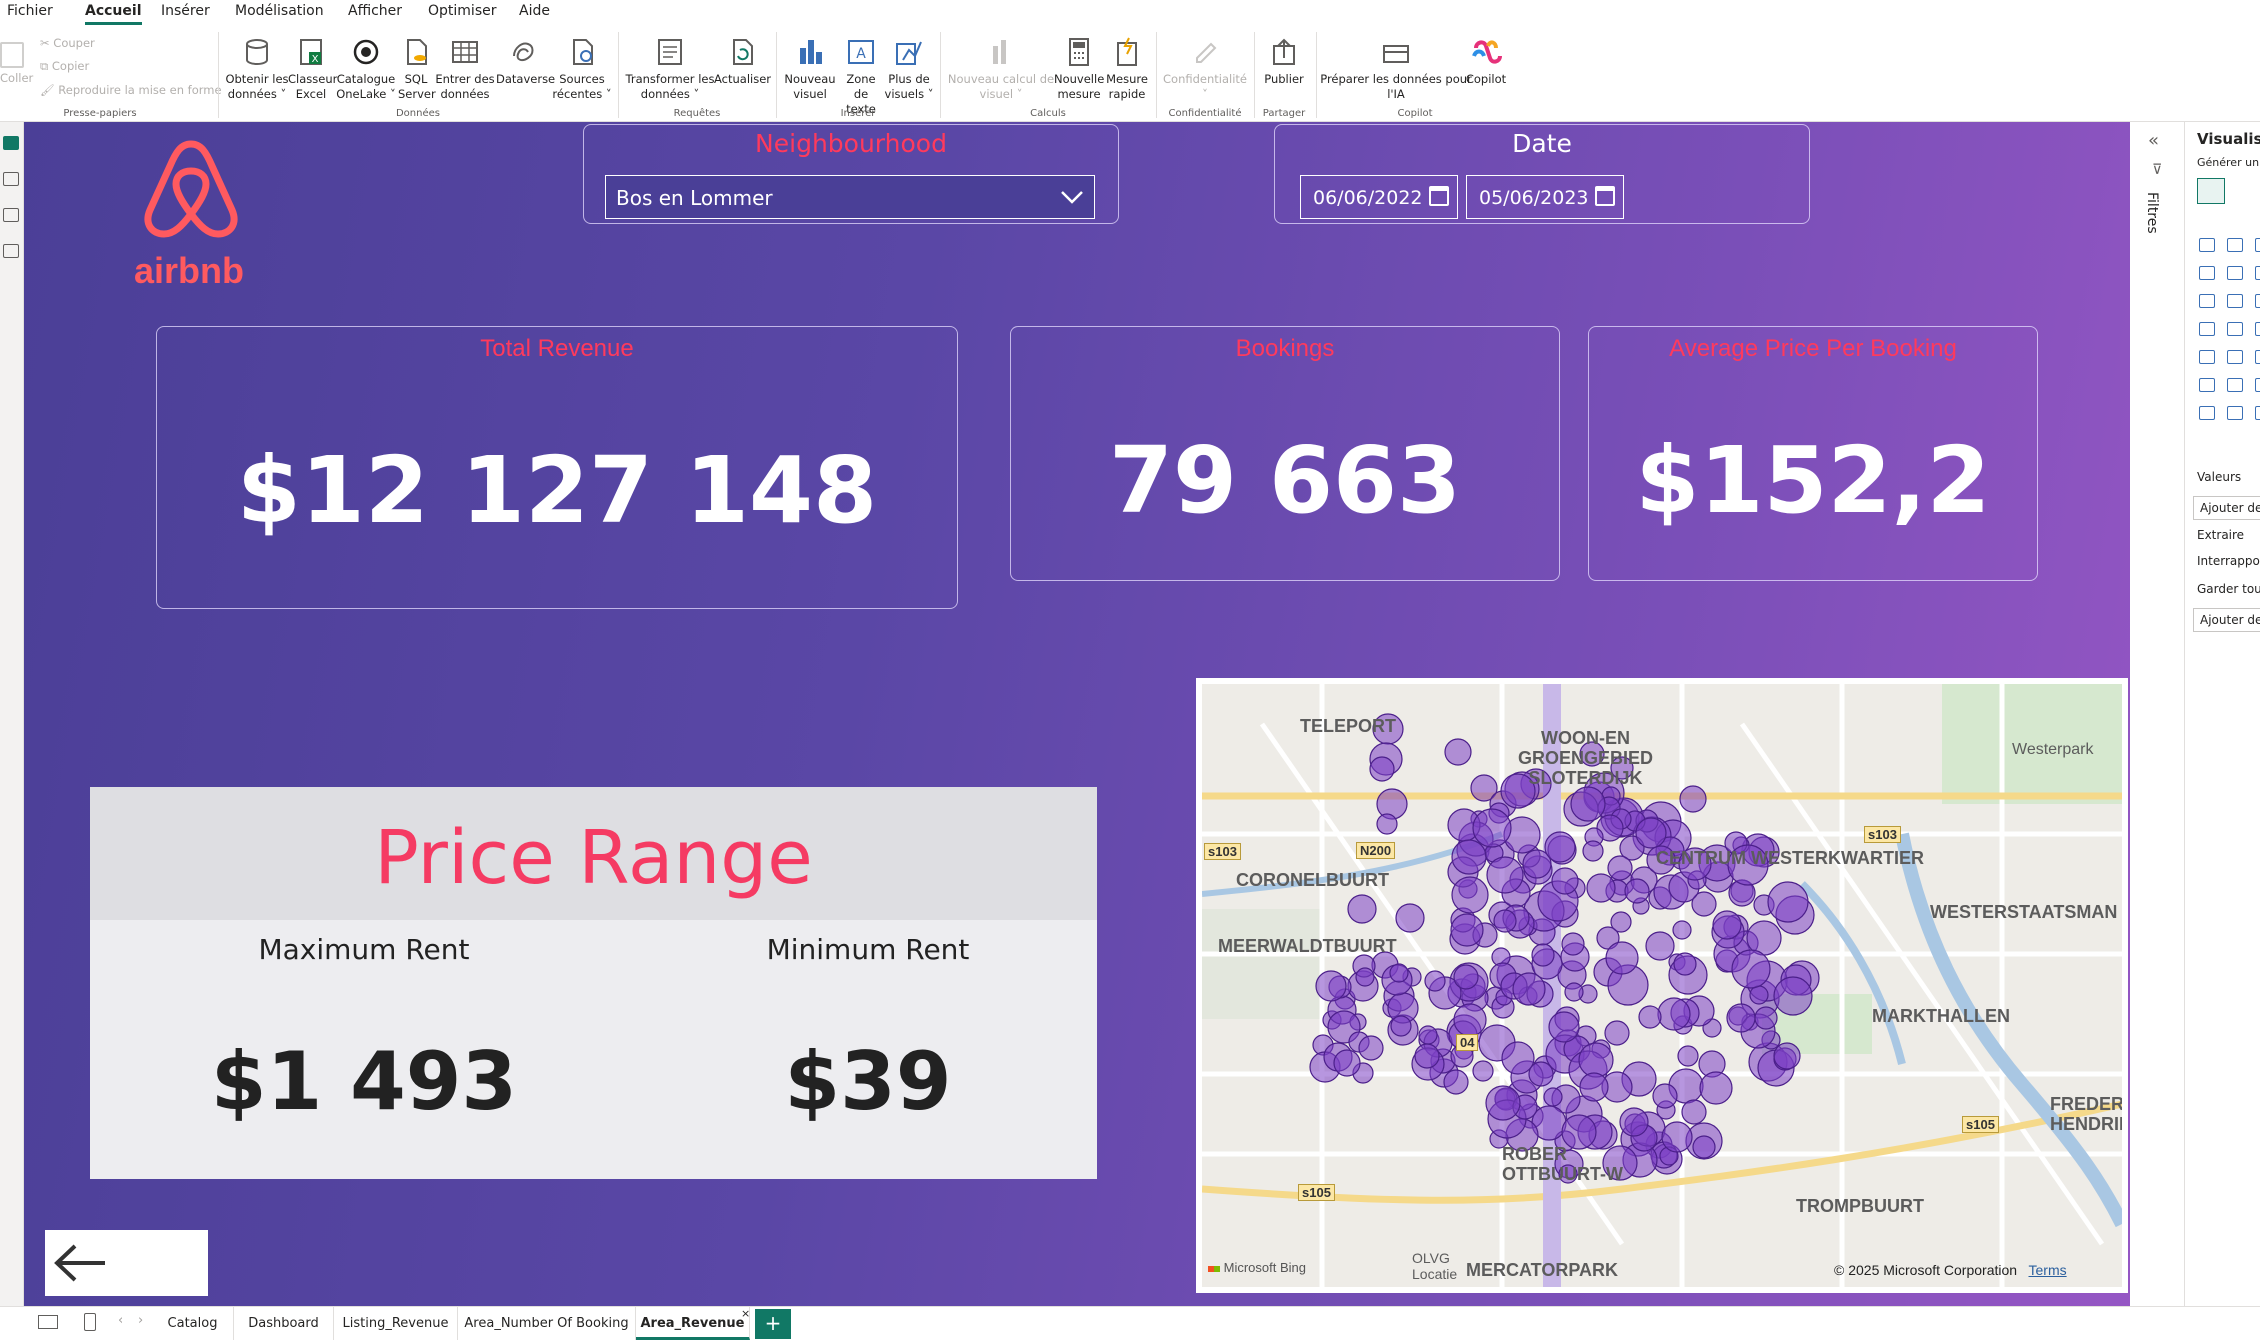 The width and height of the screenshot is (2260, 1340). Describe the element at coordinates (279, 11) in the screenshot. I see `menu-modelisation: Modélisation` at that location.